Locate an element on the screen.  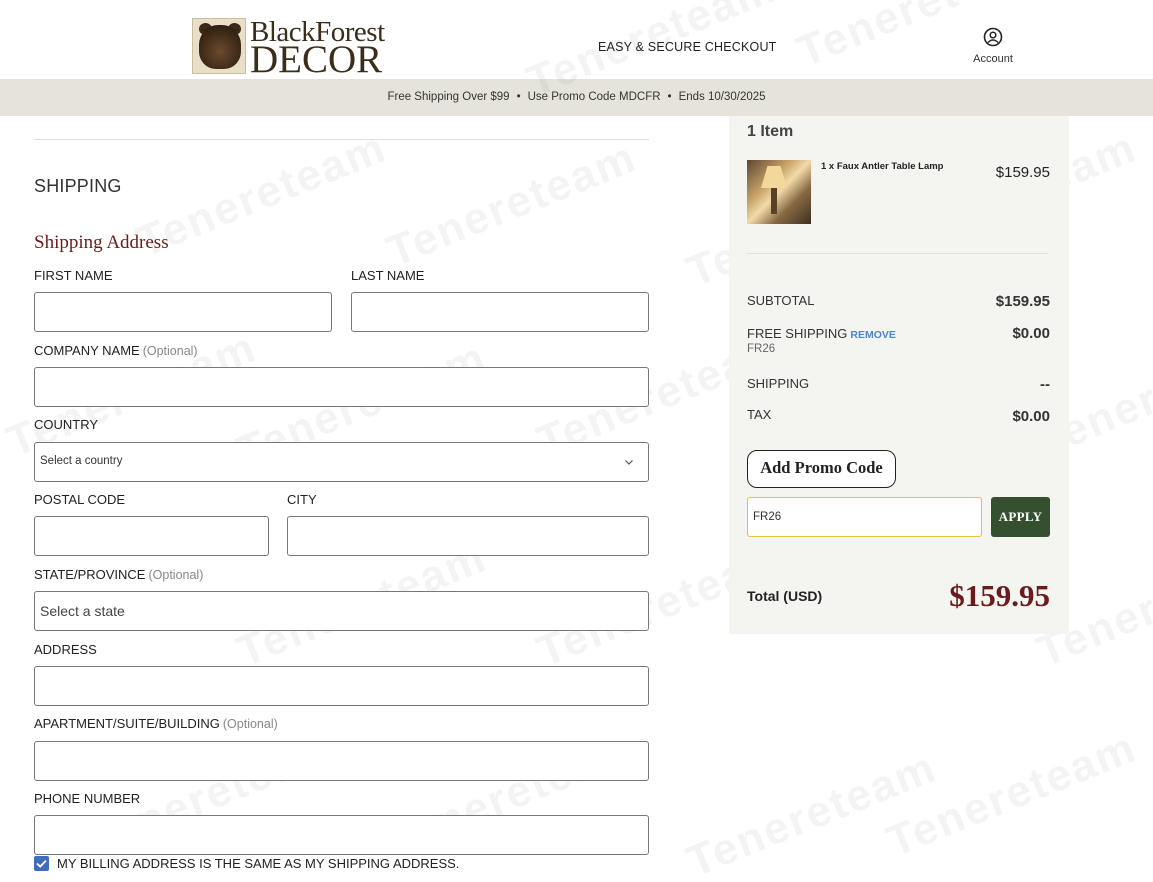
state-label-text: STATE/PROVINCE is located at coordinates (90, 574).